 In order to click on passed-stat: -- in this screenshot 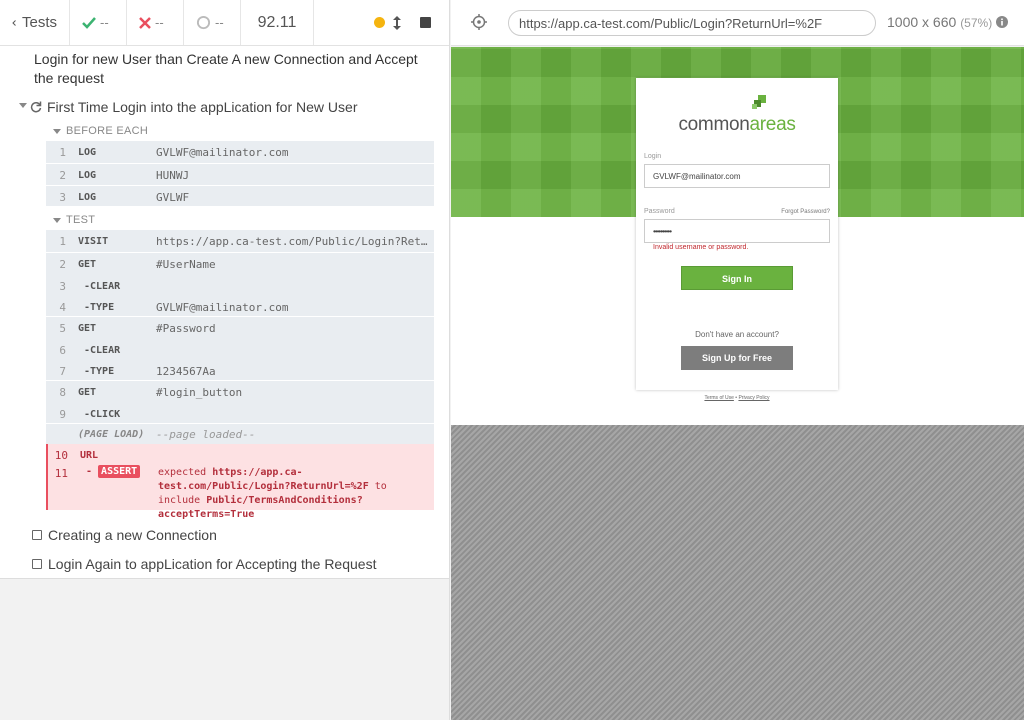, I will do `click(98, 22)`.